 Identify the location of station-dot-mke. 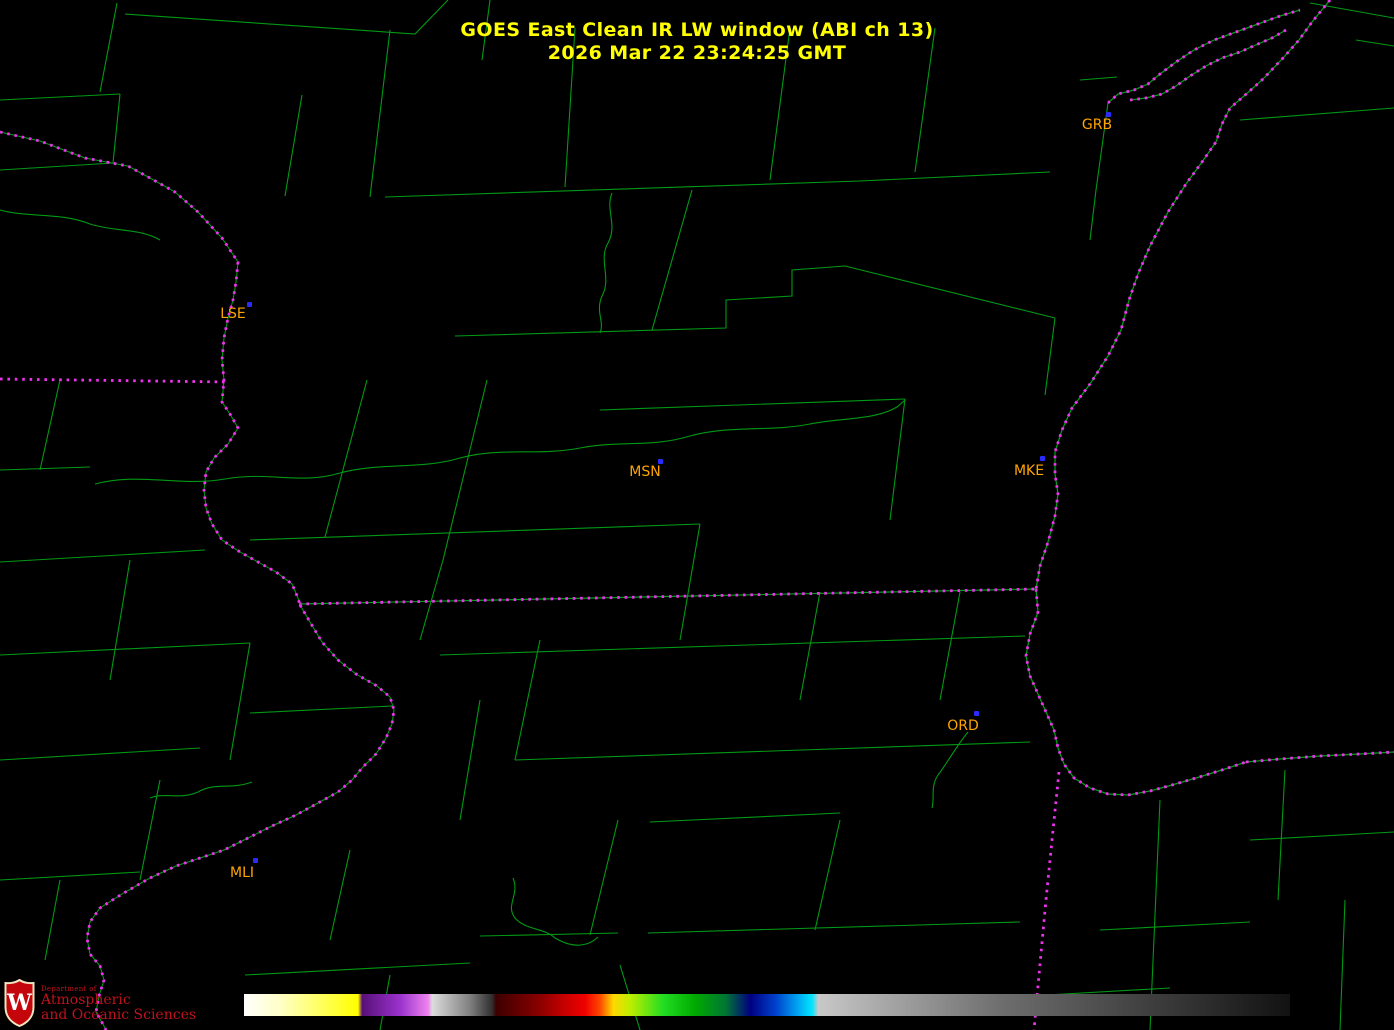
(1042, 458).